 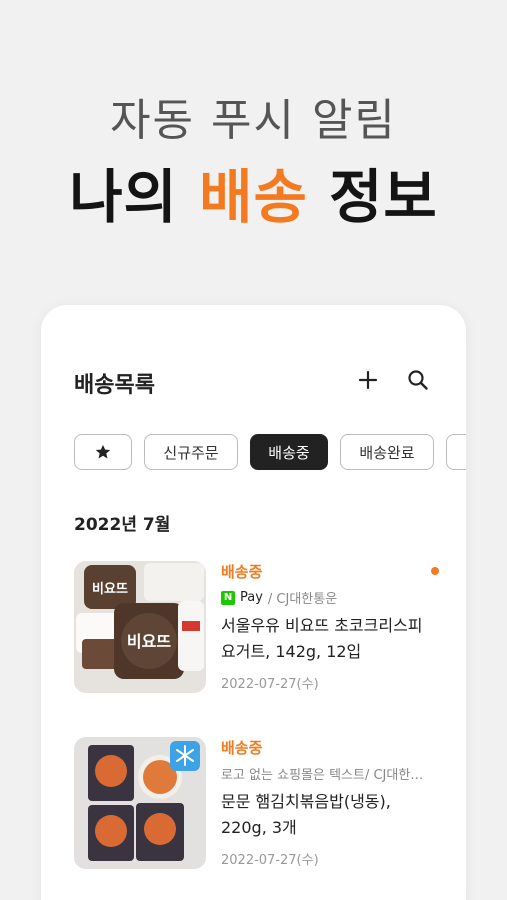 I want to click on fried-rice-product-image, so click(x=140, y=803).